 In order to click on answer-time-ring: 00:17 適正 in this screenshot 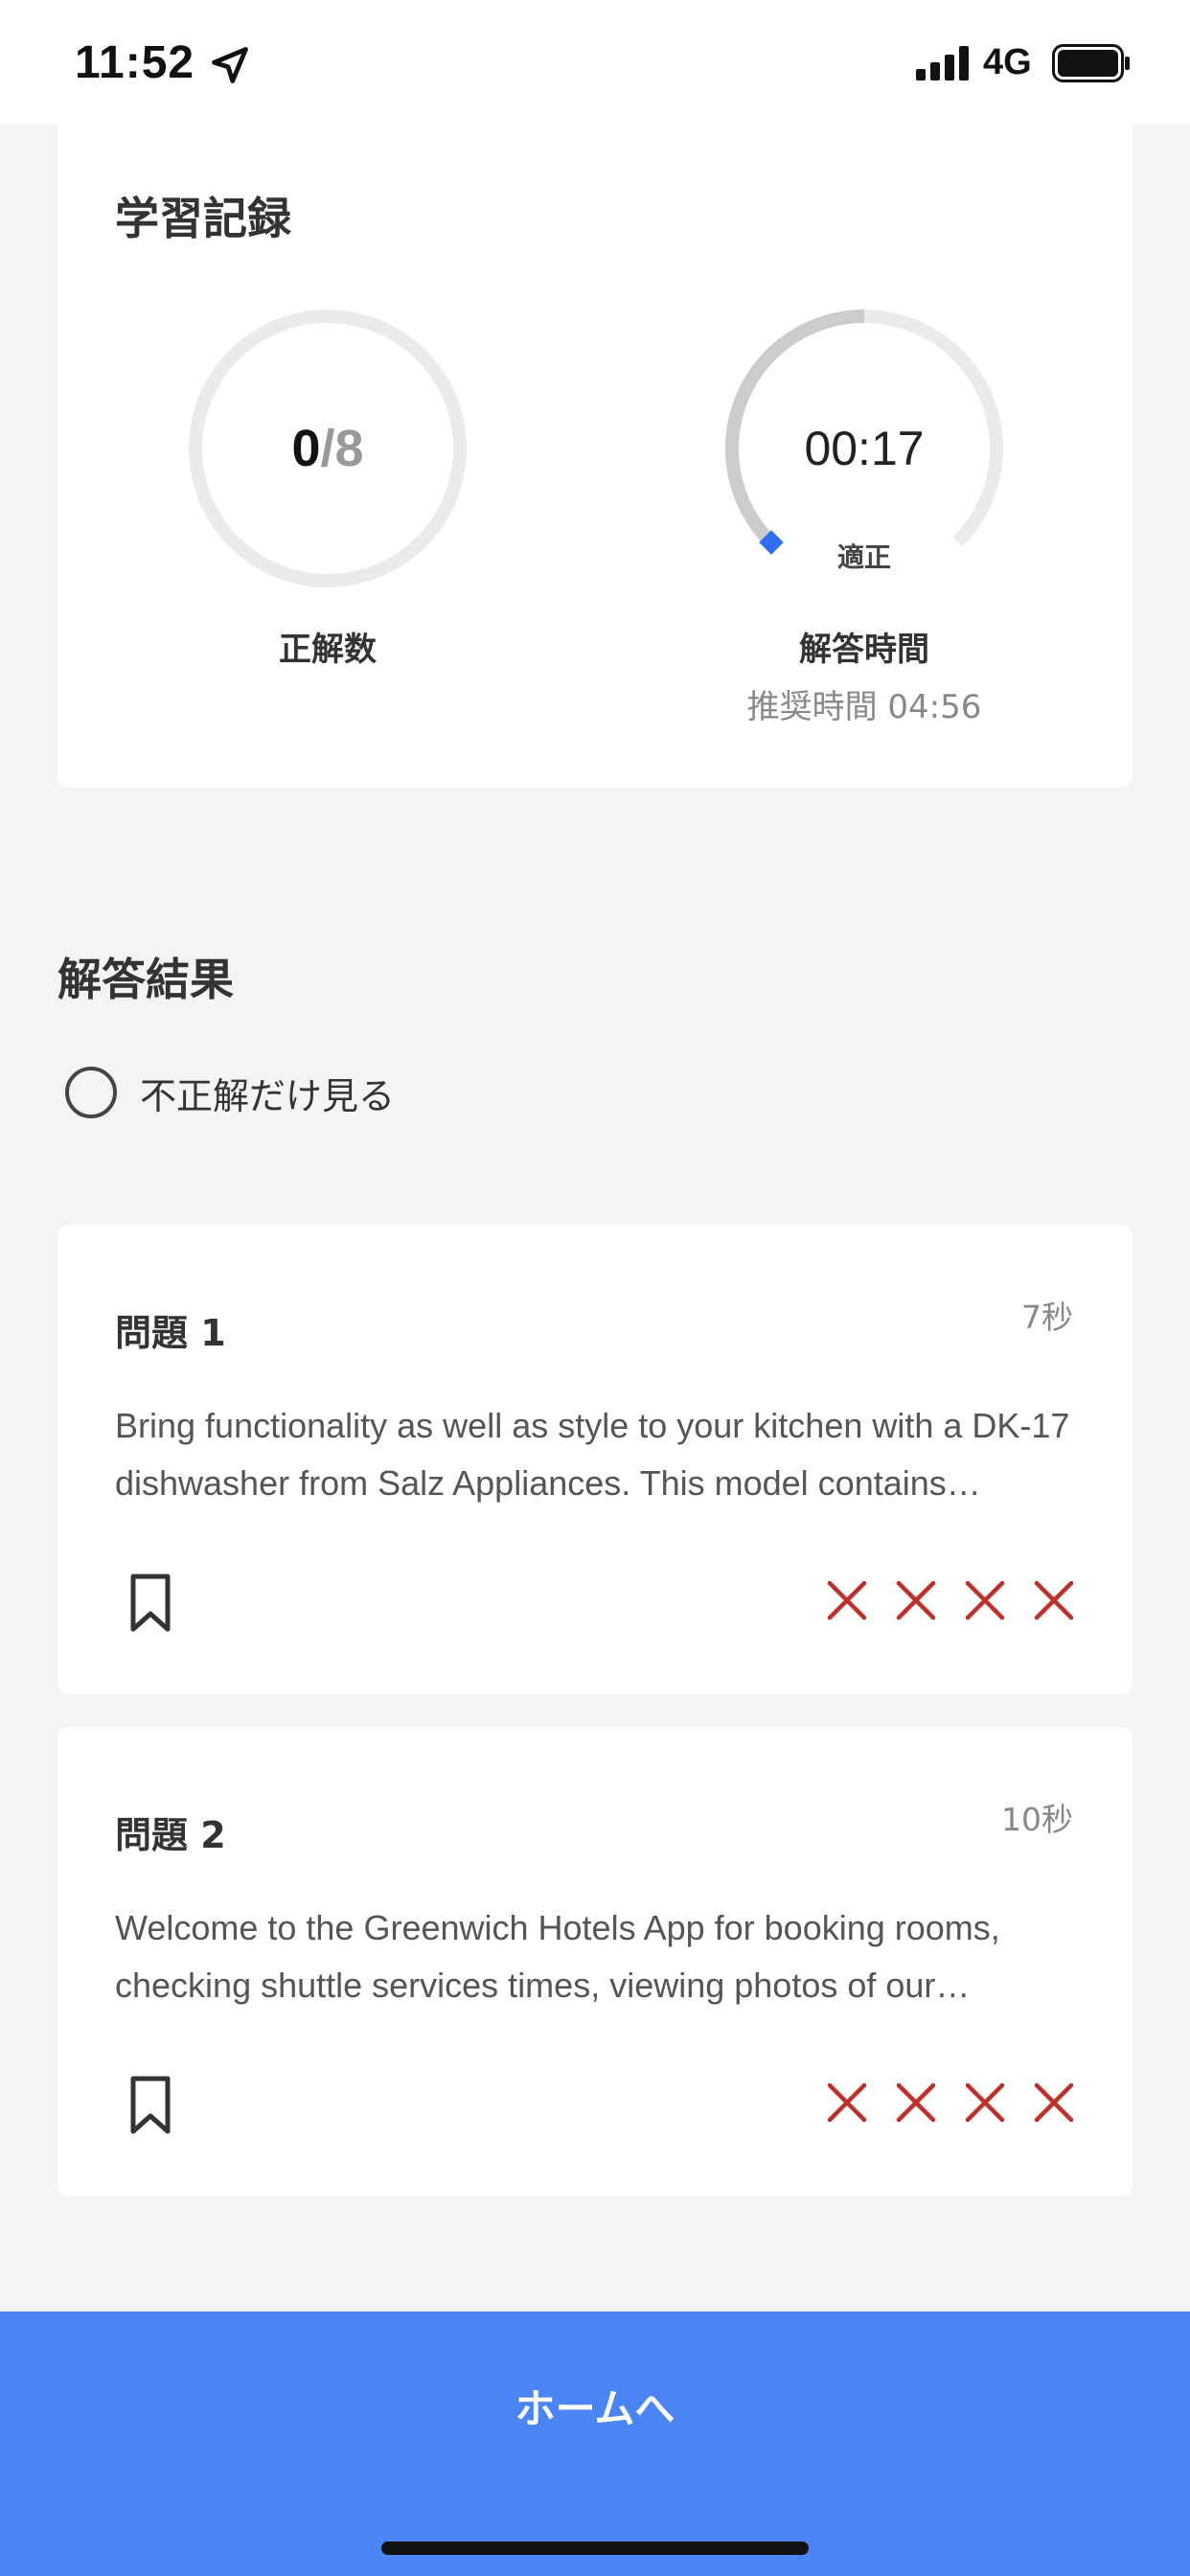, I will do `click(865, 448)`.